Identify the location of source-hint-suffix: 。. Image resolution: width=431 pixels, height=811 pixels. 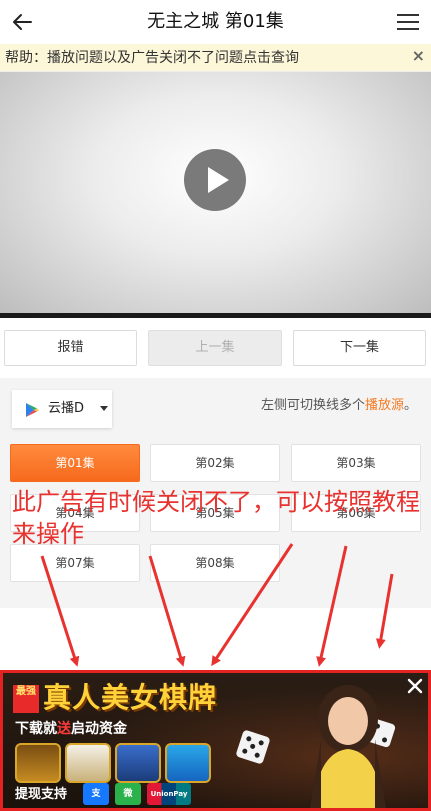
(410, 405).